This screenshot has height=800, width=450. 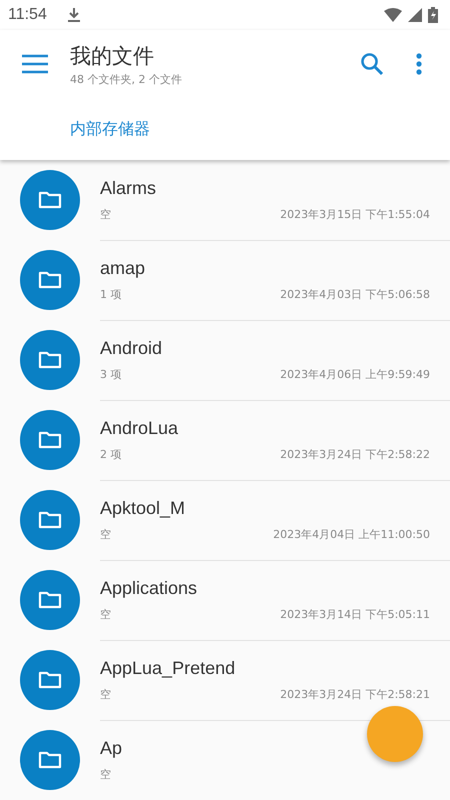 What do you see at coordinates (355, 294) in the screenshot?
I see `modified-date: 2023年4月03日 下午5:06:58` at bounding box center [355, 294].